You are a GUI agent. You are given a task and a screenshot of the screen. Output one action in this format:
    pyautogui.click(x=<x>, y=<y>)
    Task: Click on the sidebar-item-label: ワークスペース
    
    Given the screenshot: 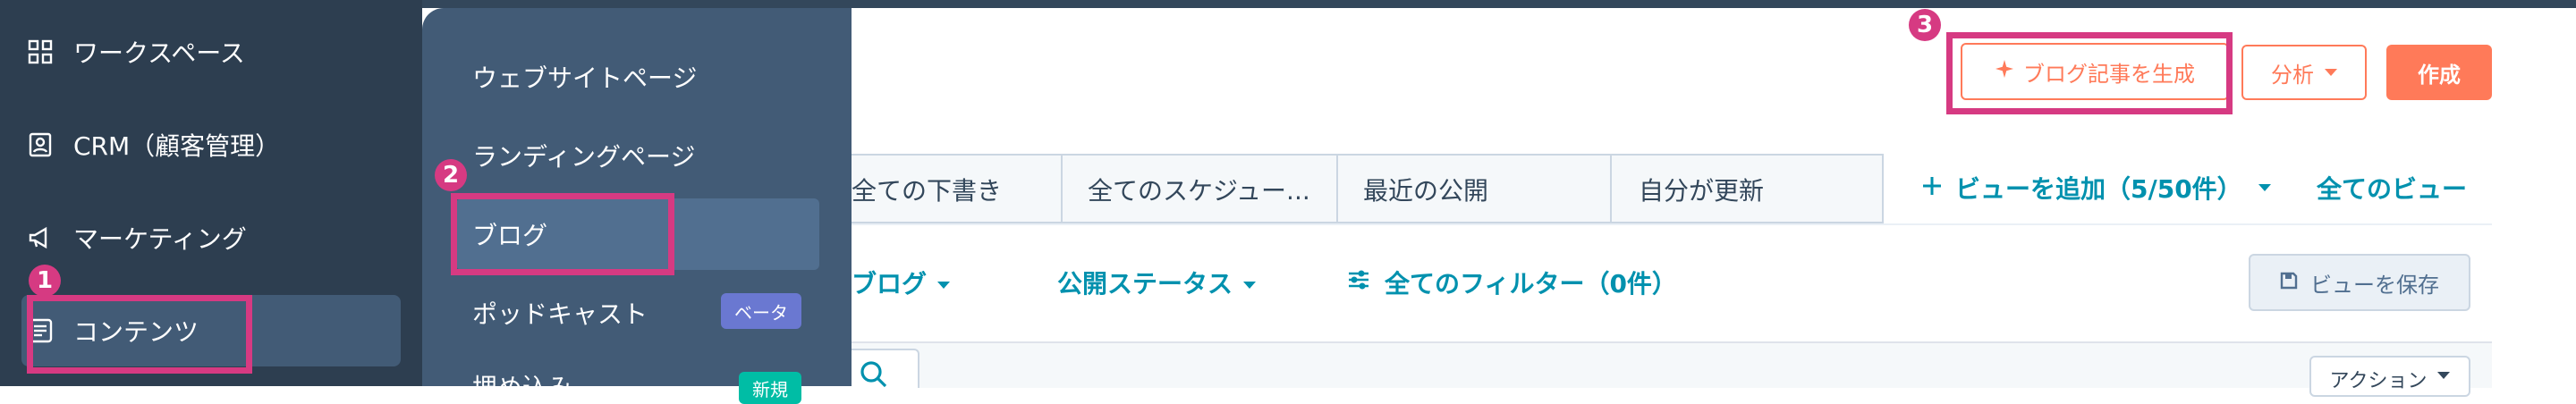 What is the action you would take?
    pyautogui.click(x=159, y=53)
    